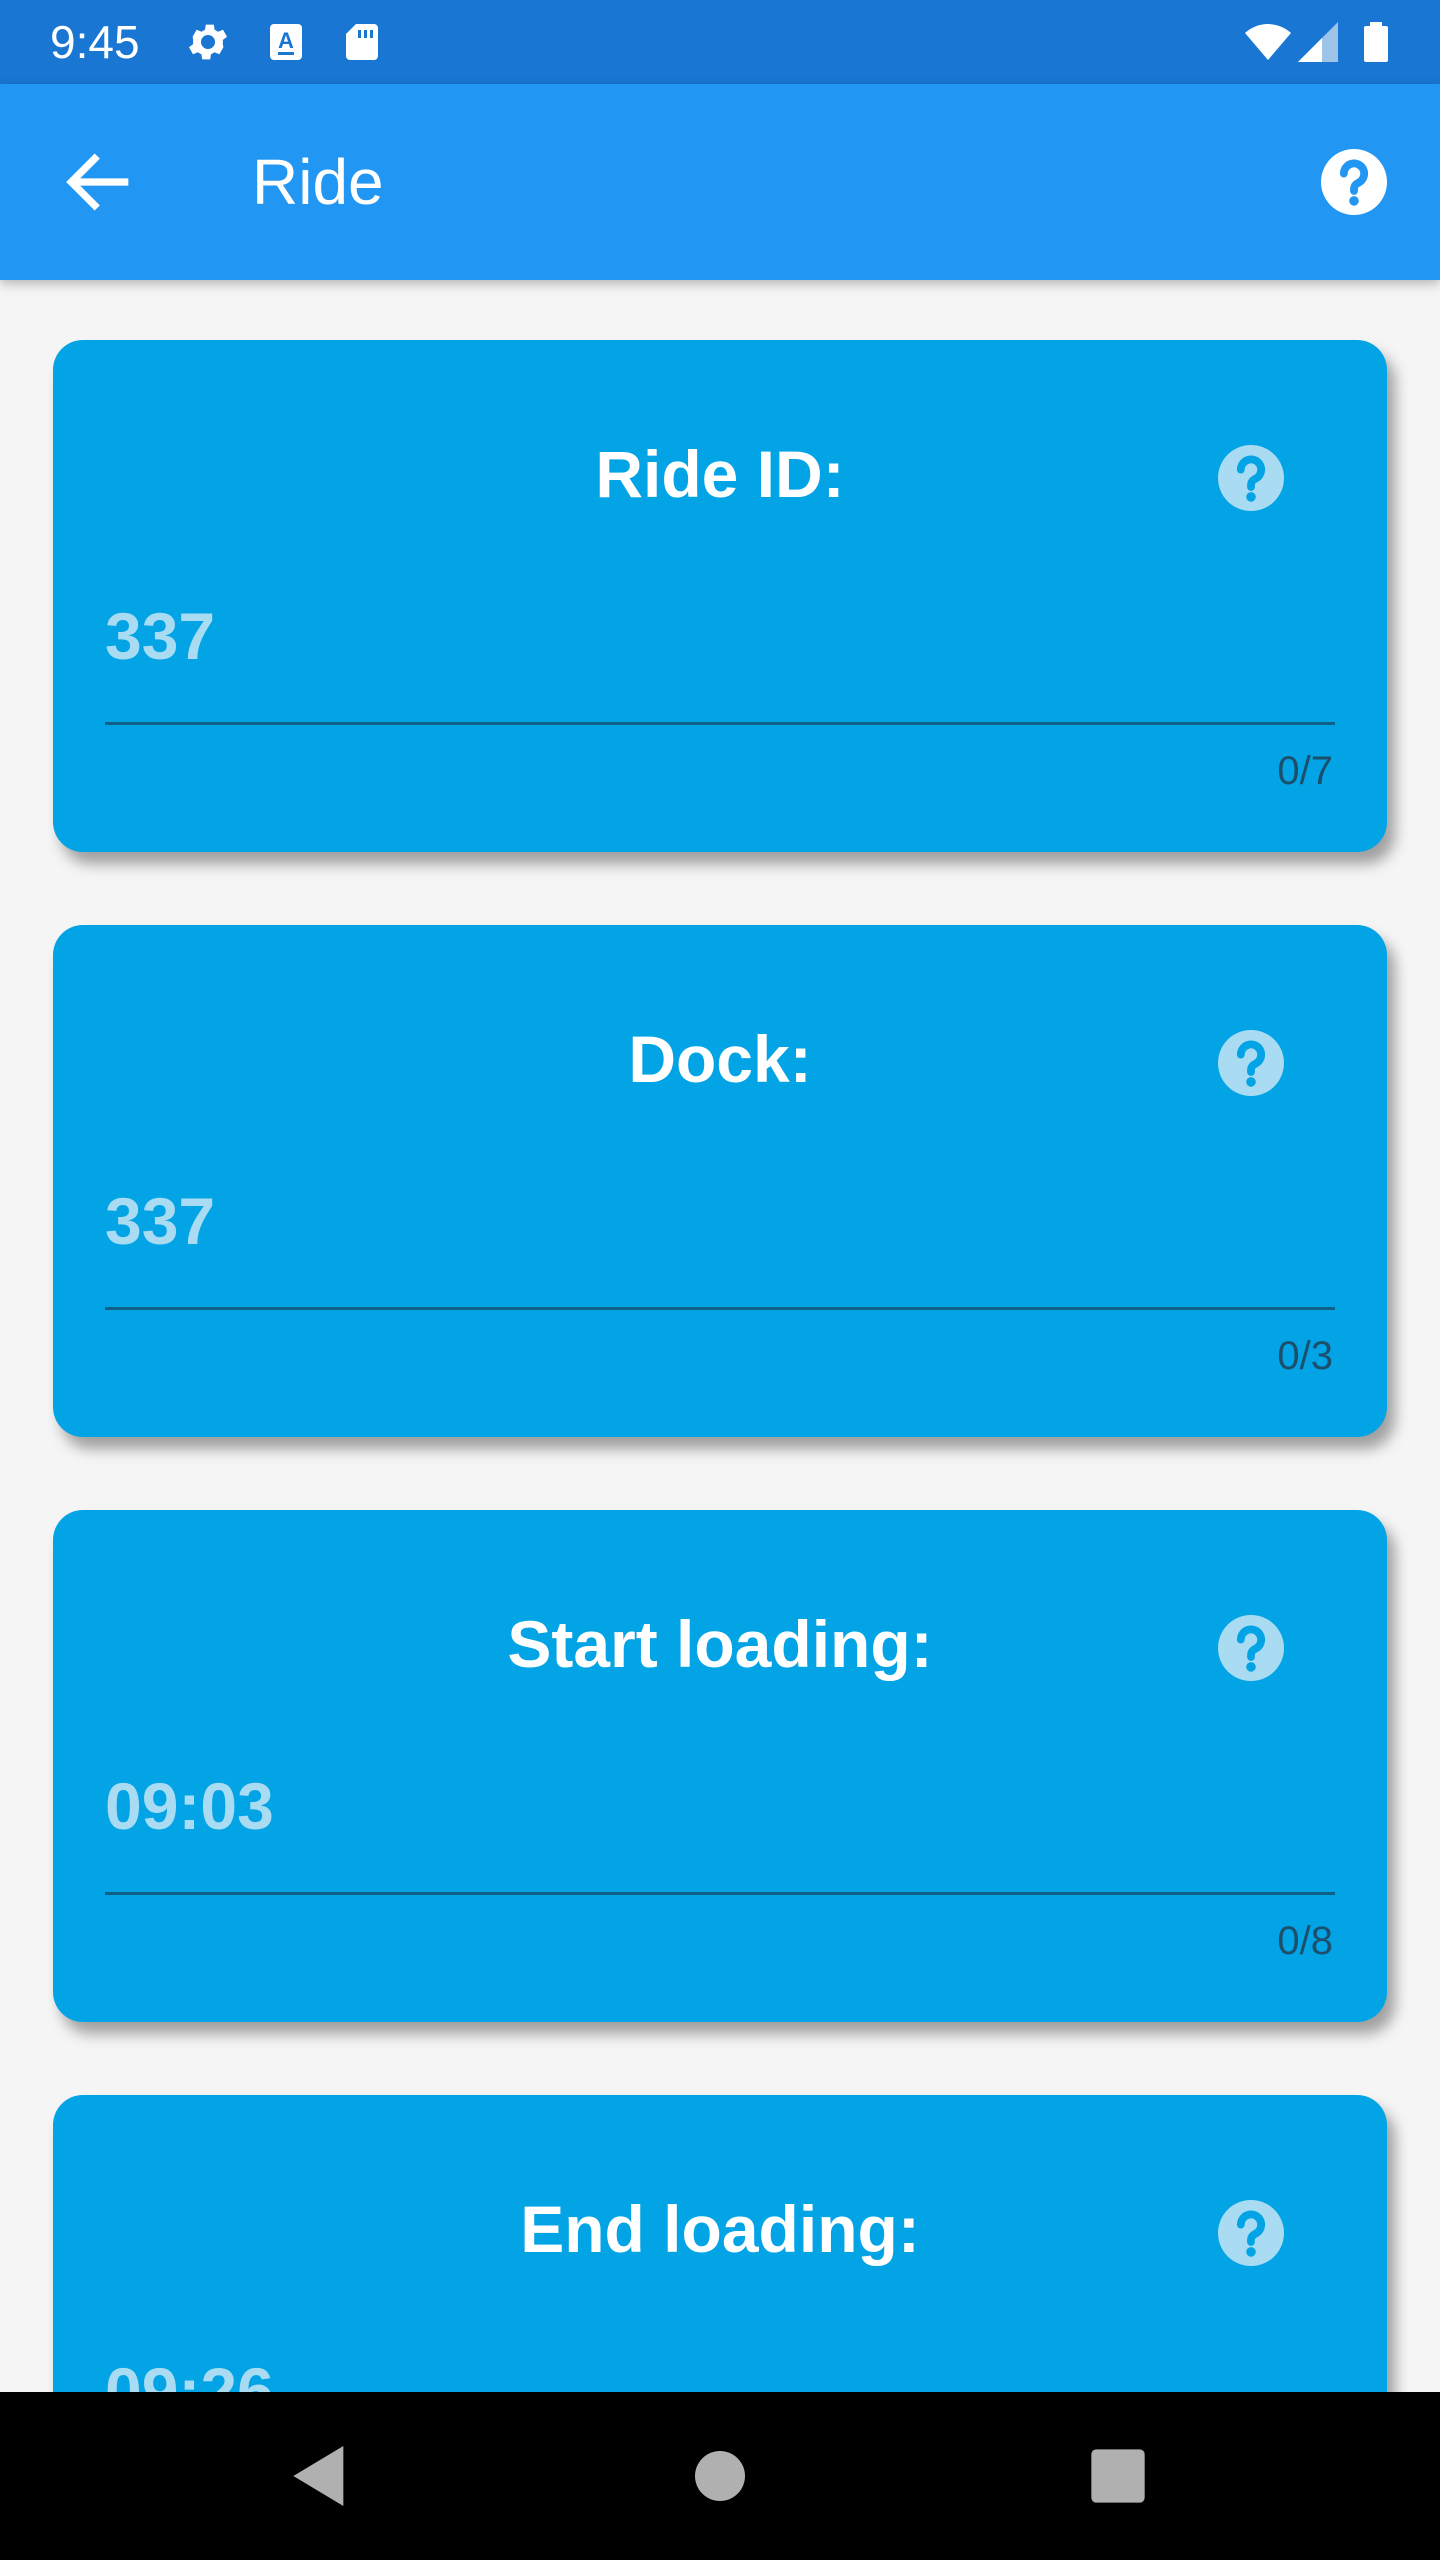 The width and height of the screenshot is (1440, 2560). What do you see at coordinates (720, 2229) in the screenshot?
I see `card-title: End loading:` at bounding box center [720, 2229].